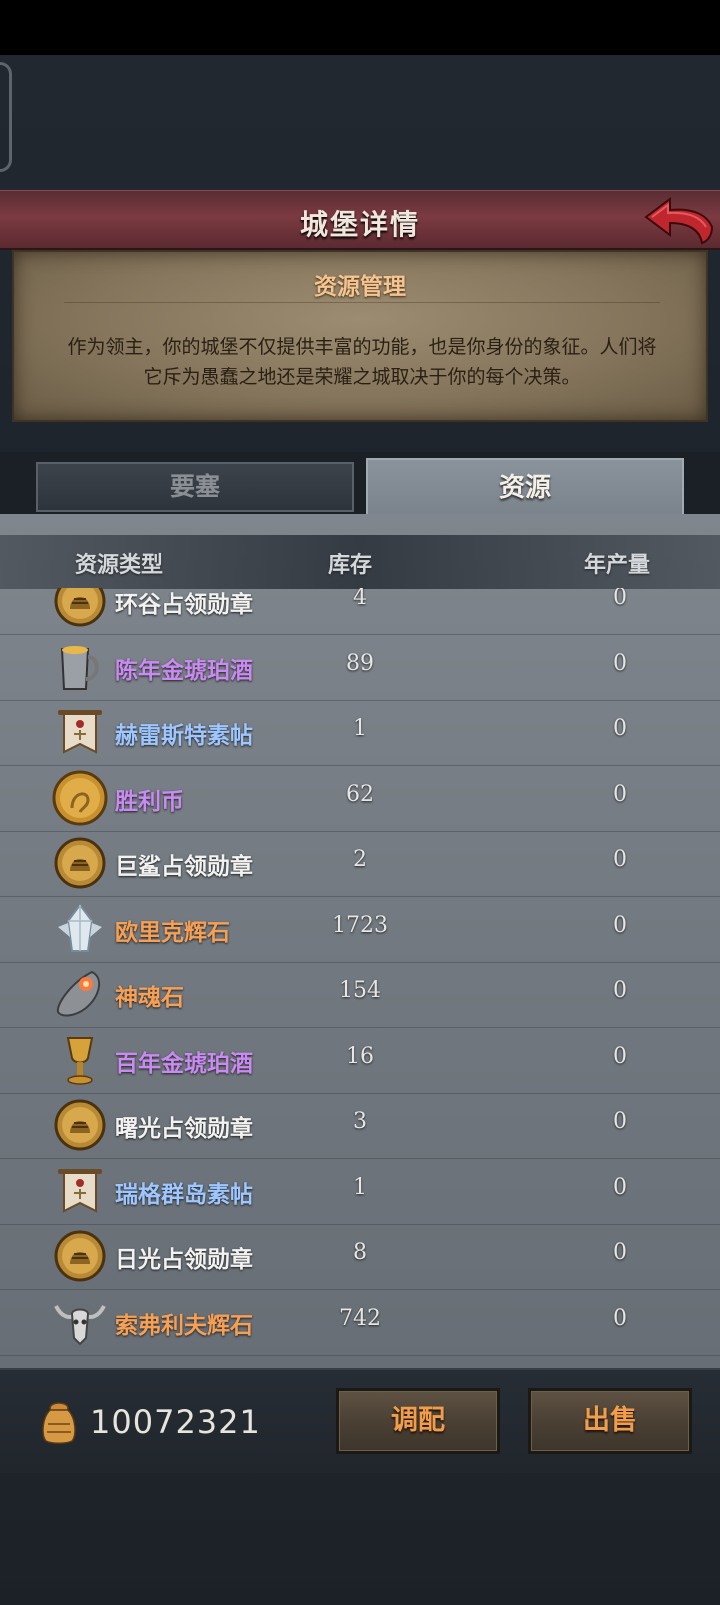 This screenshot has height=1605, width=720. What do you see at coordinates (80, 994) in the screenshot?
I see `soul-stone-icon` at bounding box center [80, 994].